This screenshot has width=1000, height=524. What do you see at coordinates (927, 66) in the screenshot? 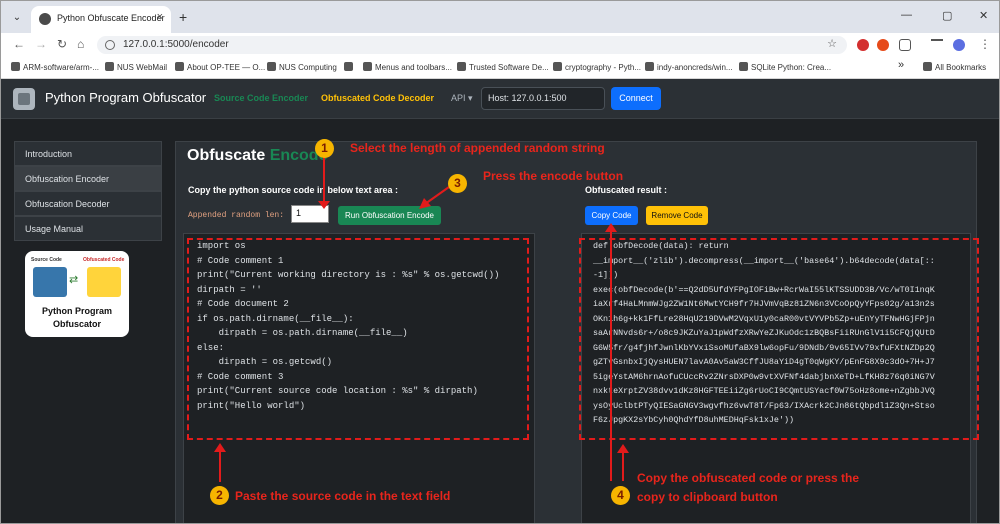
I see `folder-icon` at bounding box center [927, 66].